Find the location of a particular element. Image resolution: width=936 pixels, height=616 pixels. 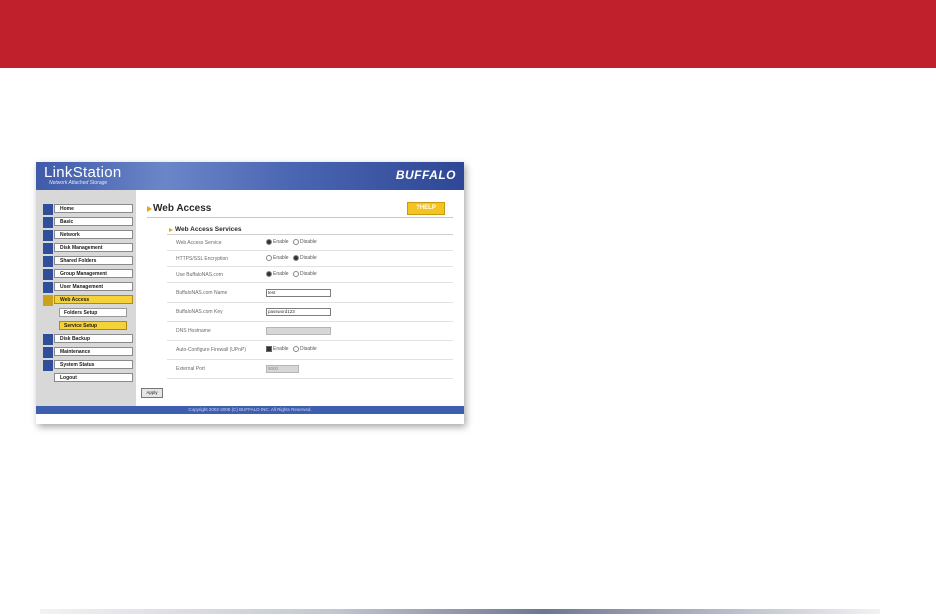

network-icon is located at coordinates (48, 235).